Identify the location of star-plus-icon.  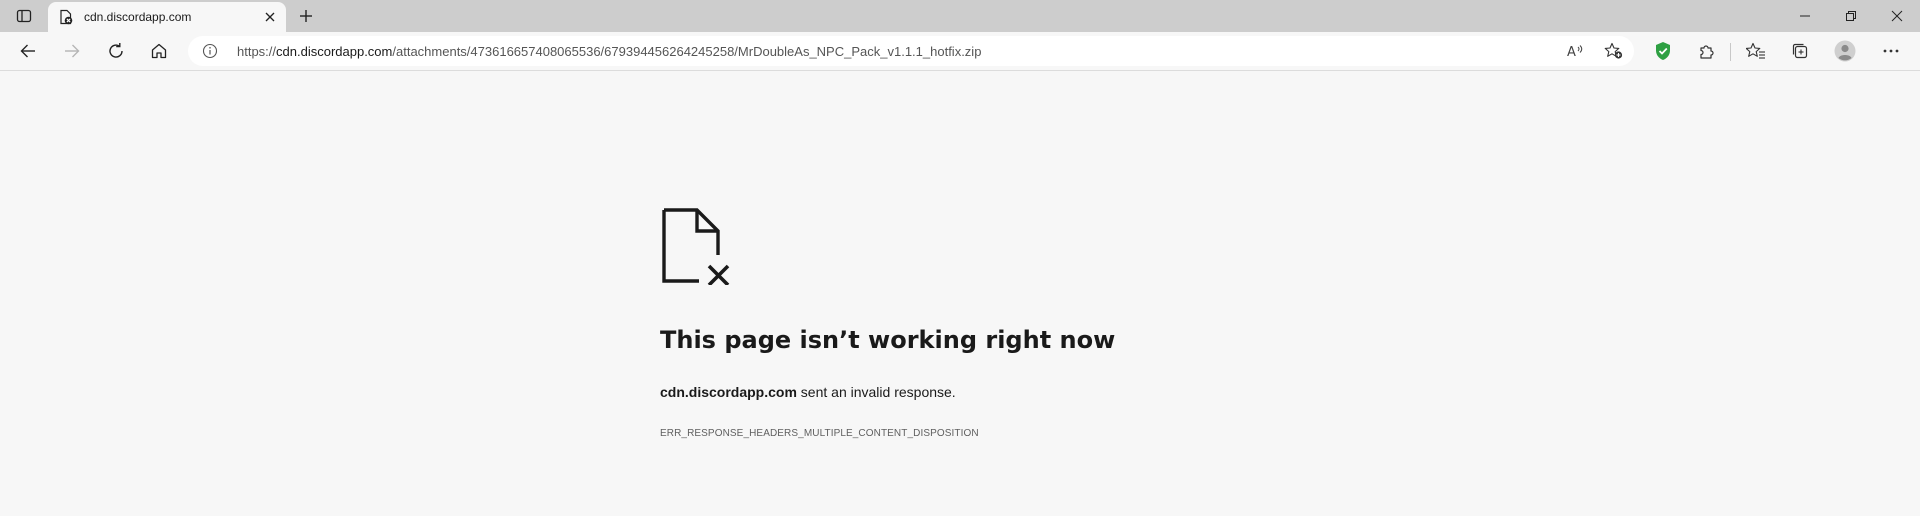
(1614, 51).